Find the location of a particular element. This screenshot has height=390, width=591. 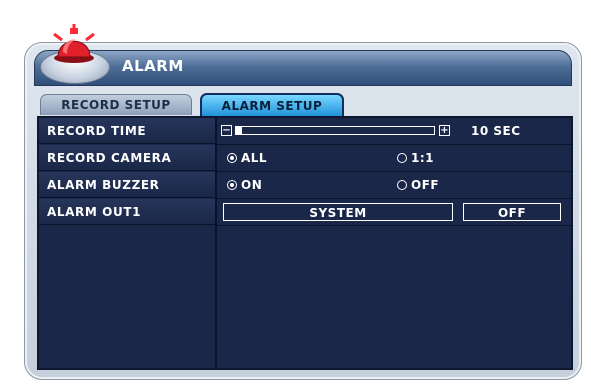

alarm-out1-label: ALARM OUT1 is located at coordinates (127, 212).